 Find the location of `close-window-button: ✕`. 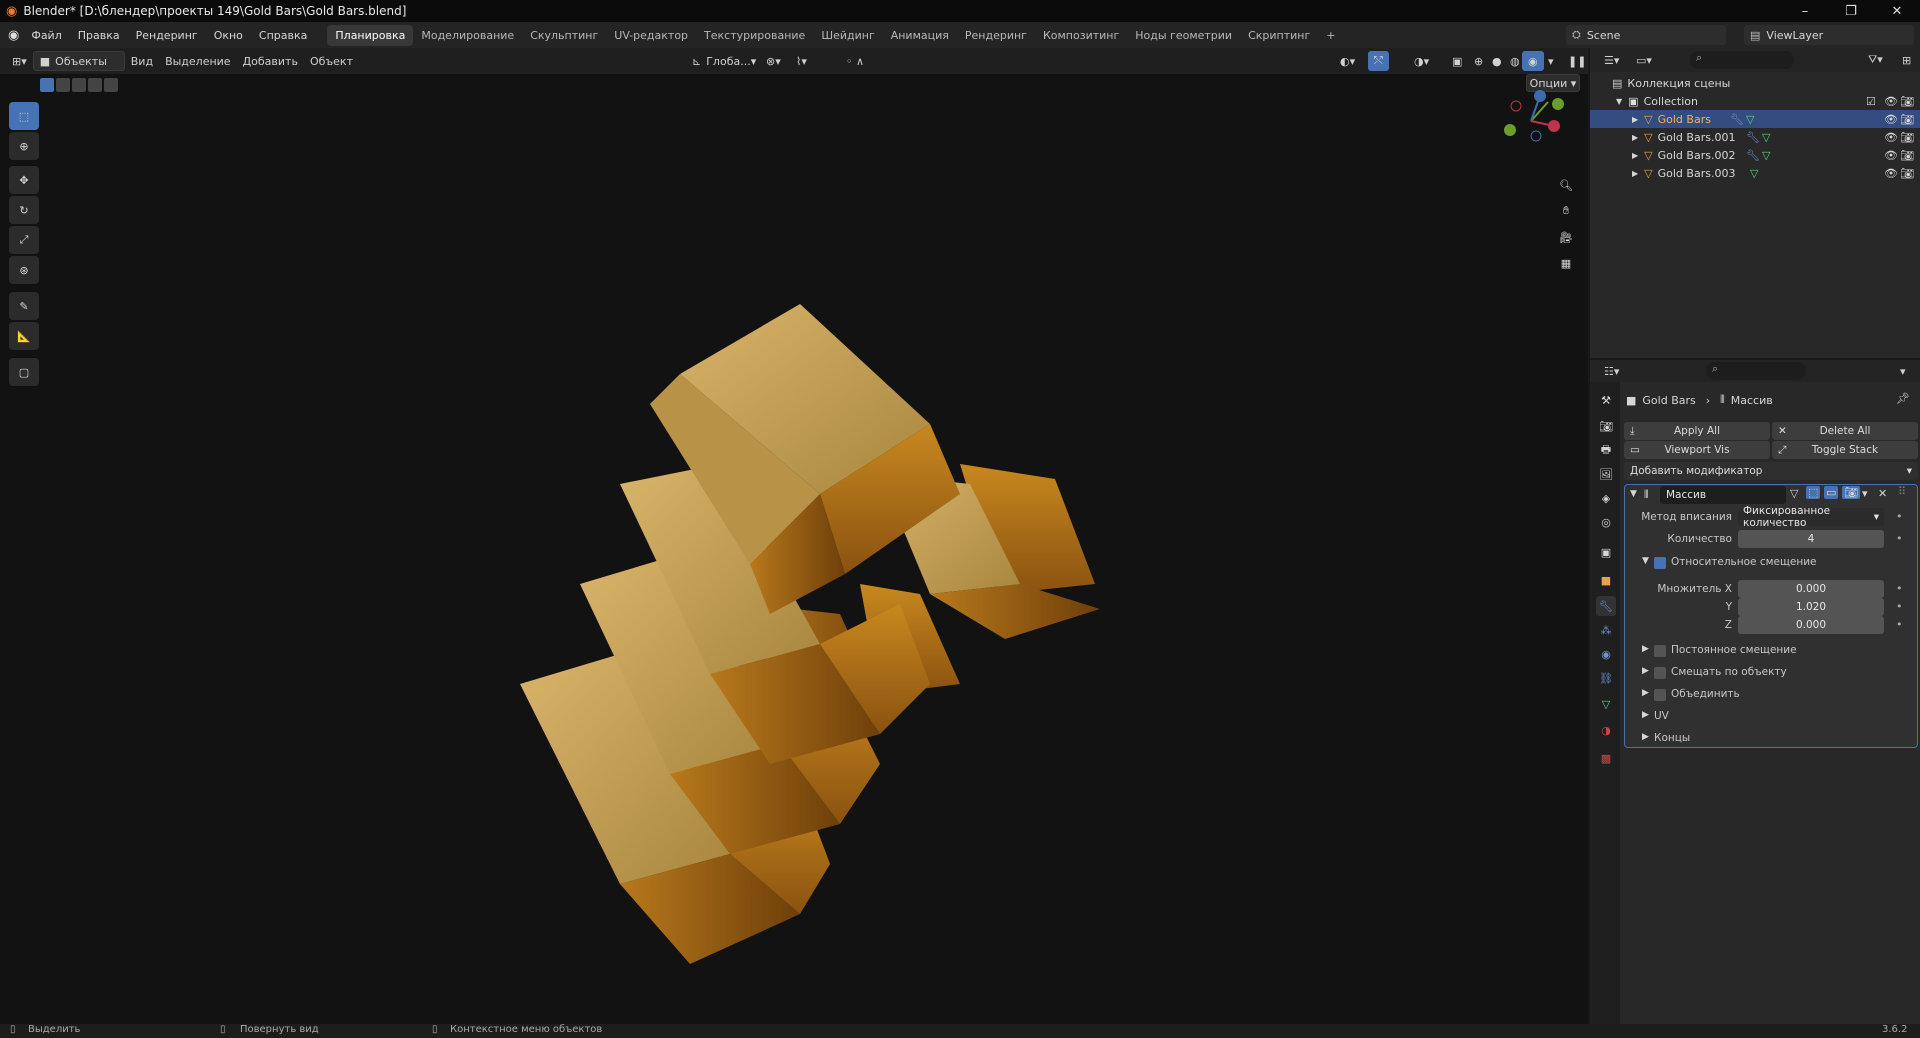

close-window-button: ✕ is located at coordinates (1897, 11).